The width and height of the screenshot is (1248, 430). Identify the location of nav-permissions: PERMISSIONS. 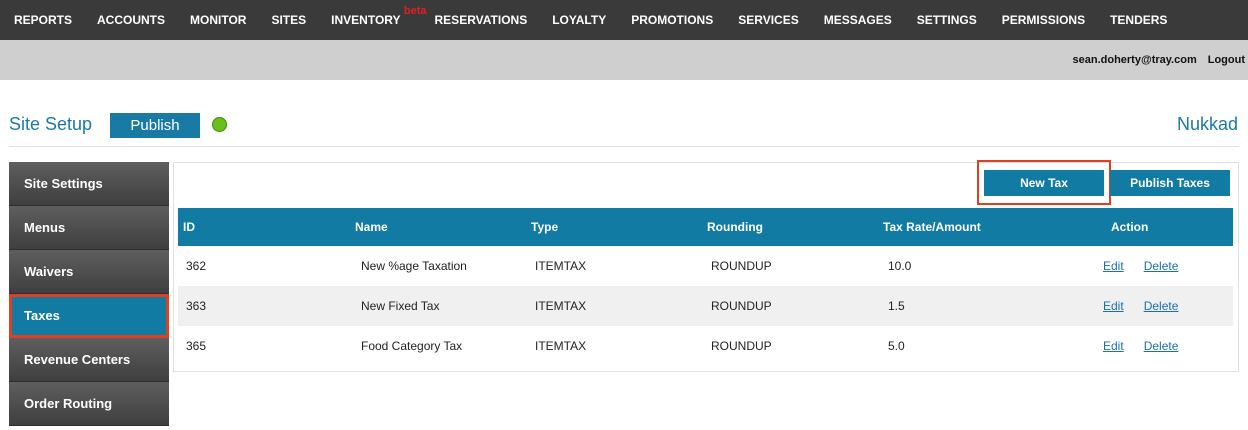
(1043, 20).